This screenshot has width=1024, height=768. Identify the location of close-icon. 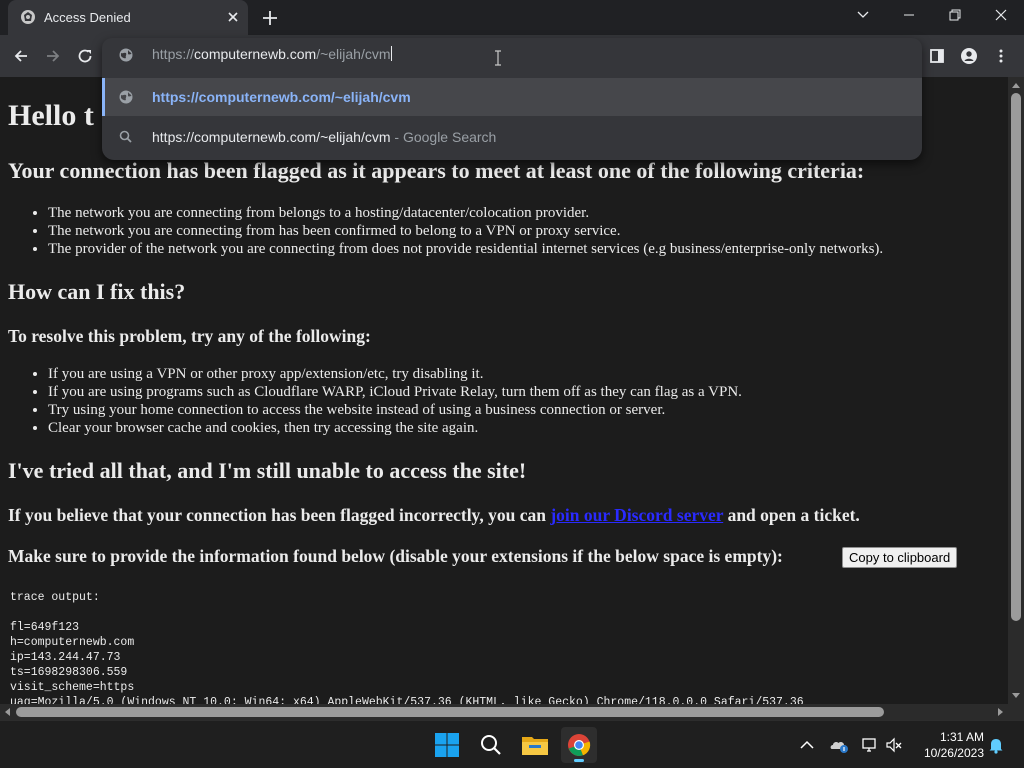
(1001, 15).